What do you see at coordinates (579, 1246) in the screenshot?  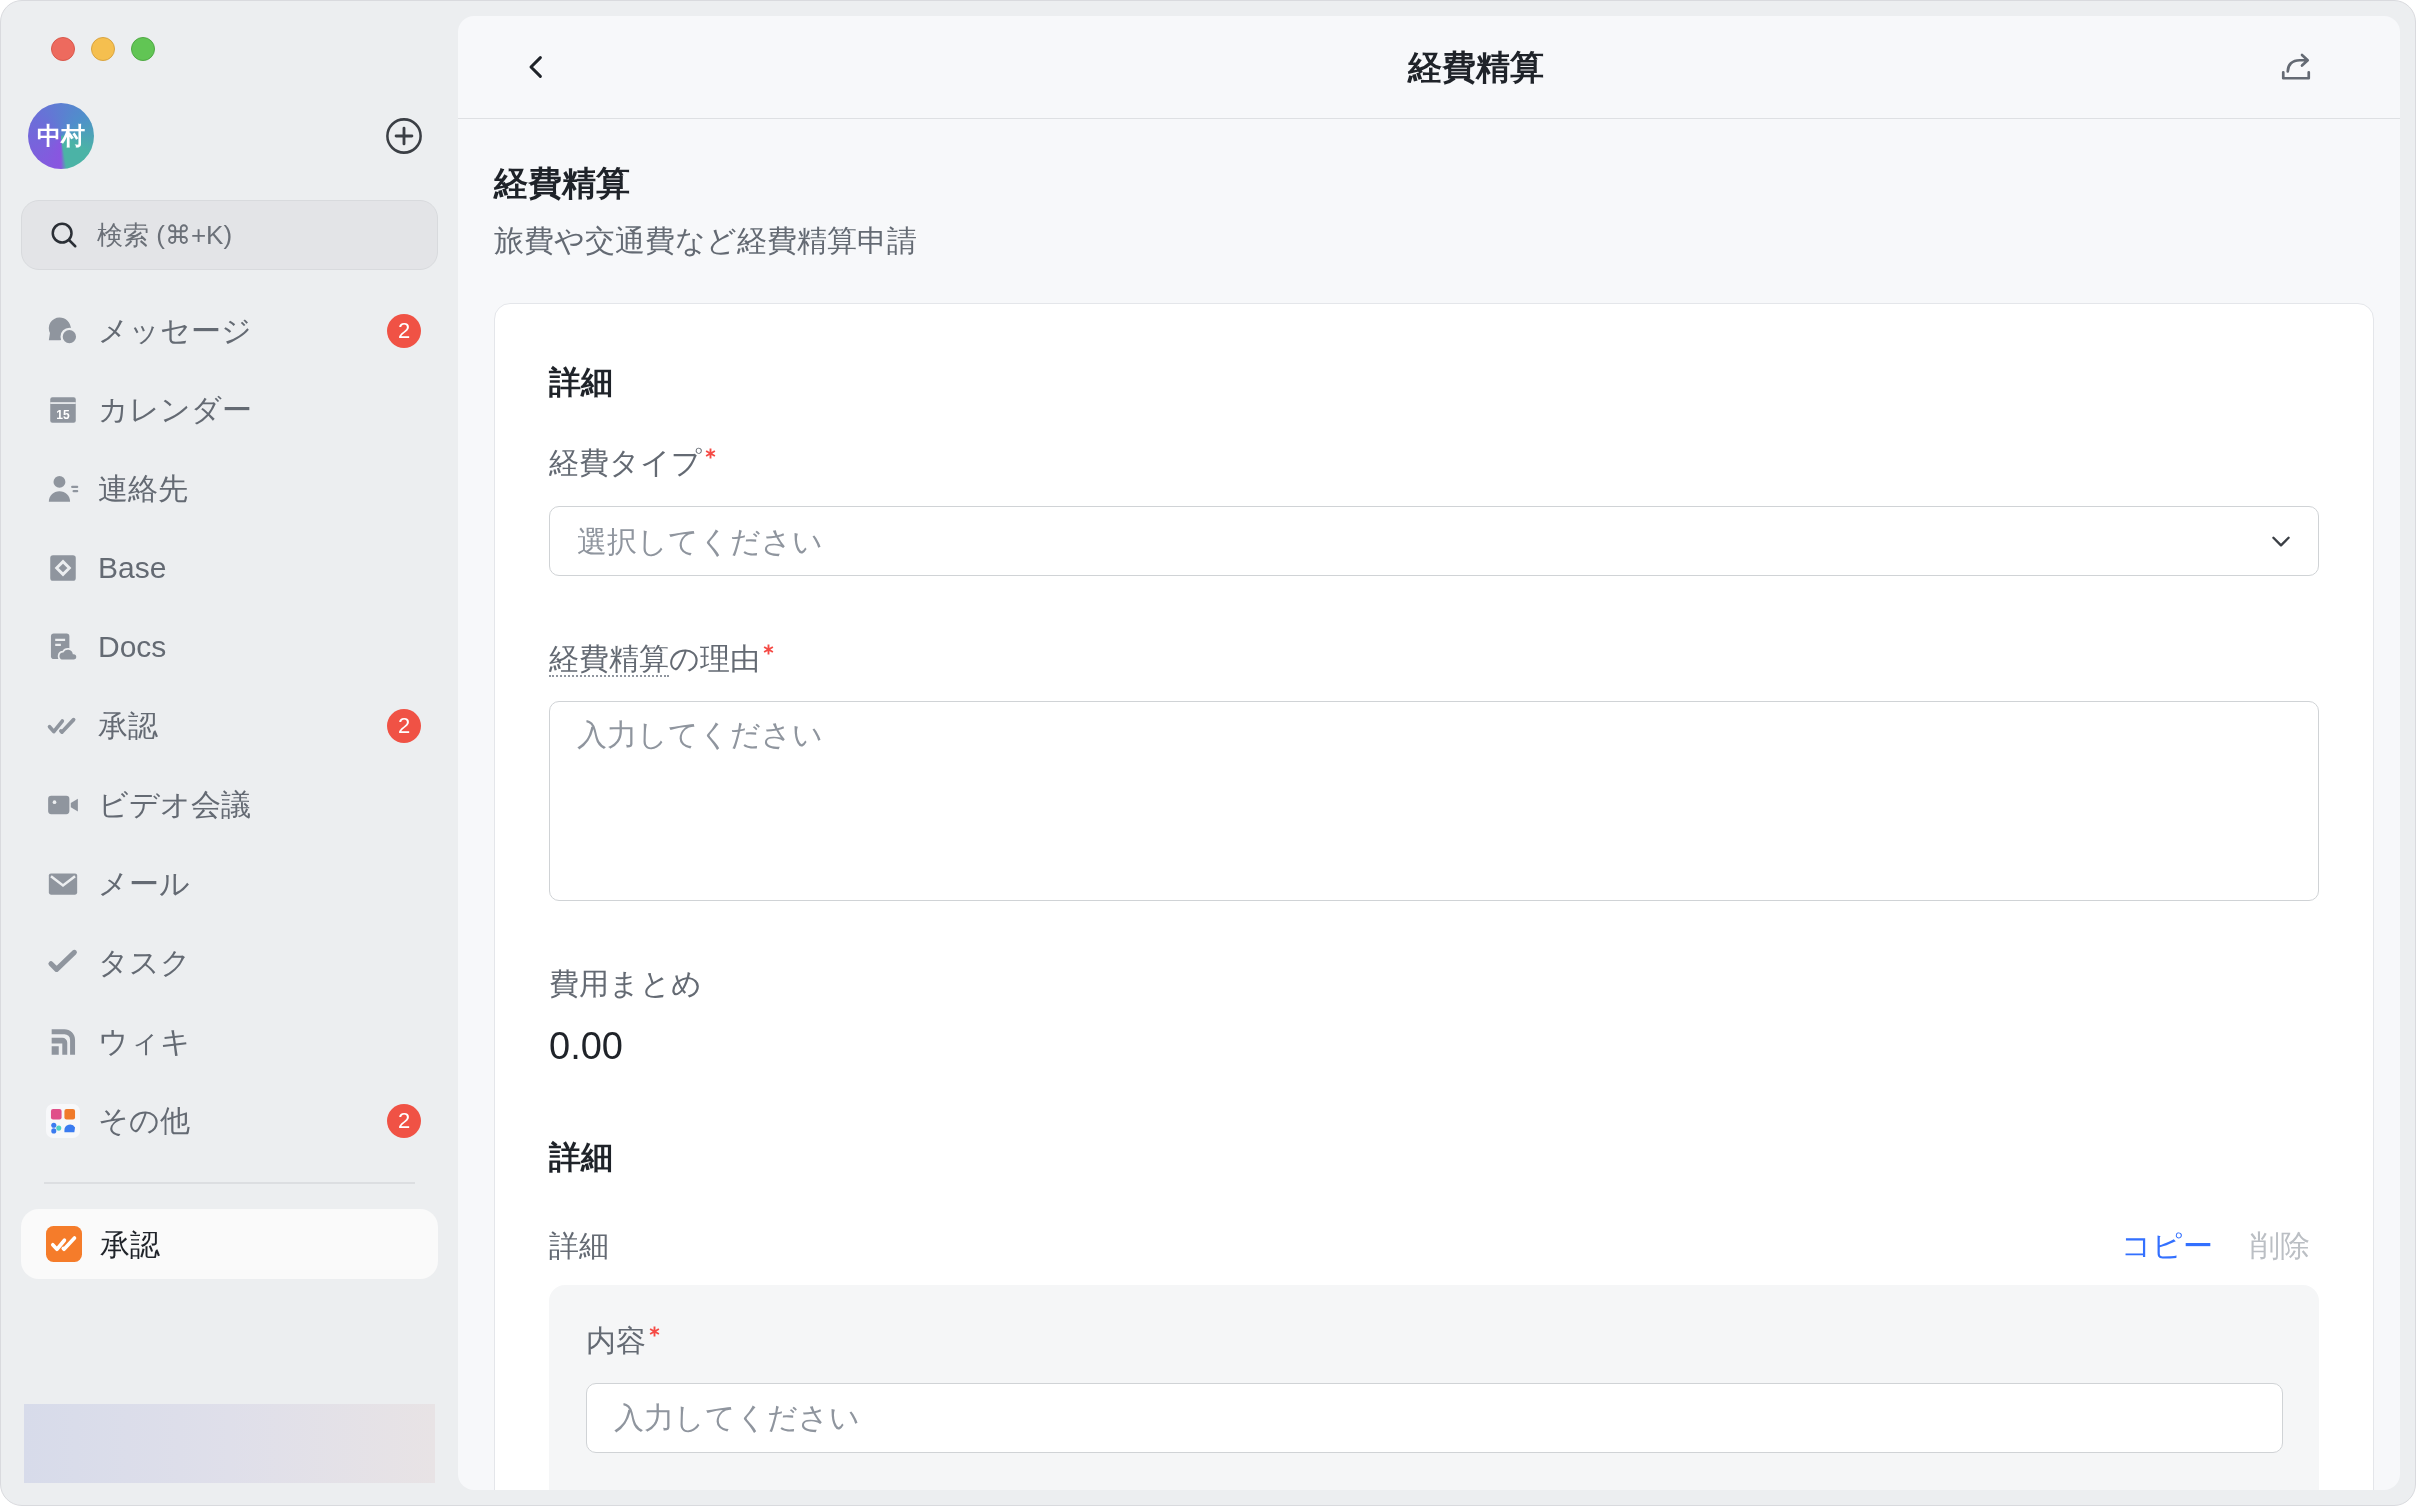 I see `entry-label: 詳細` at bounding box center [579, 1246].